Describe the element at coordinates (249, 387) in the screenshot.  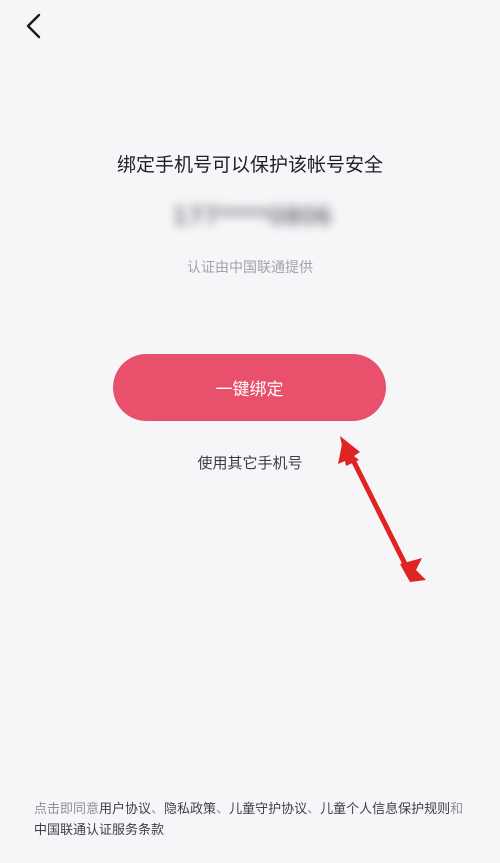
I see `one-click-bind-button: 一键绑定` at that location.